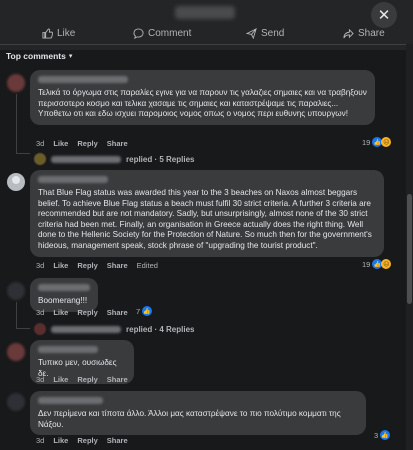 The height and width of the screenshot is (450, 413). What do you see at coordinates (47, 33) in the screenshot?
I see `like-icon` at bounding box center [47, 33].